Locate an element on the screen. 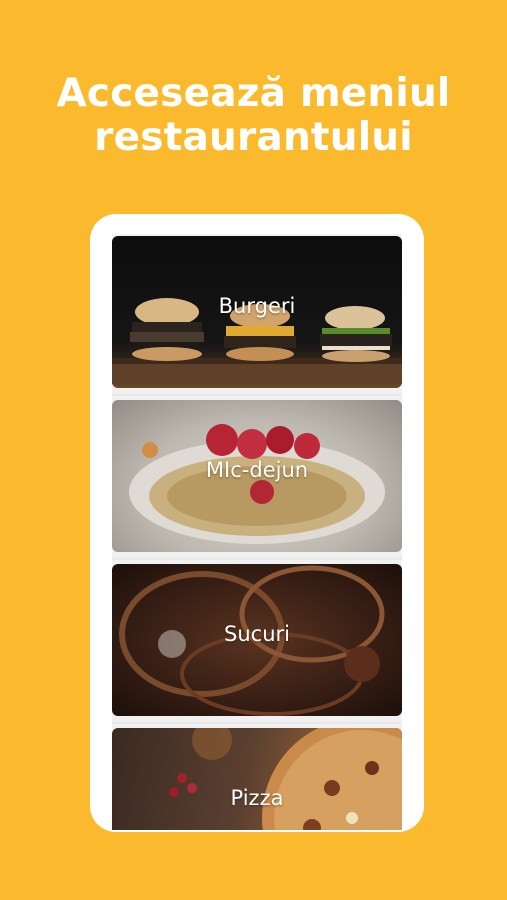  headline-line-2: restaurantului is located at coordinates (253, 137).